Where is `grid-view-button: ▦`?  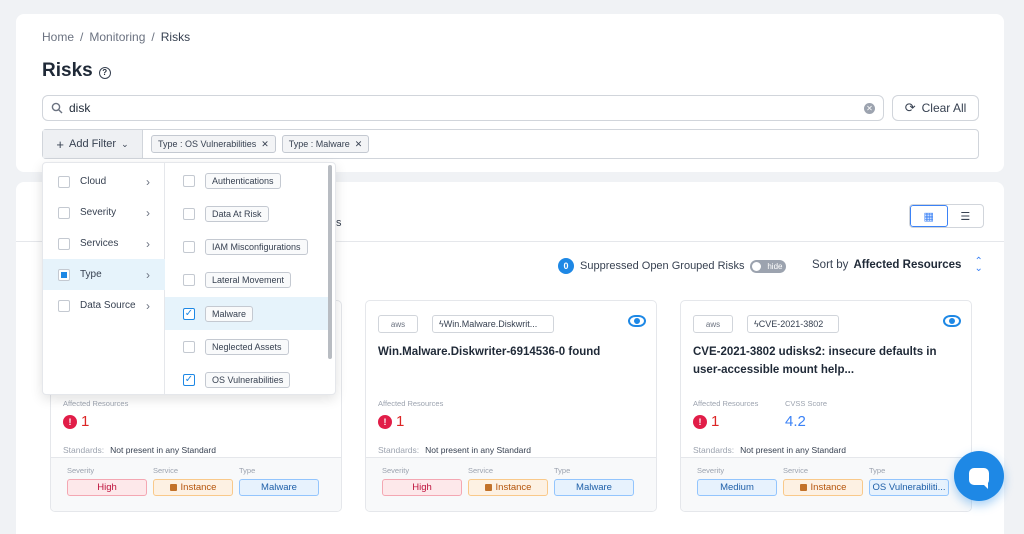
grid-view-button: ▦ is located at coordinates (929, 216).